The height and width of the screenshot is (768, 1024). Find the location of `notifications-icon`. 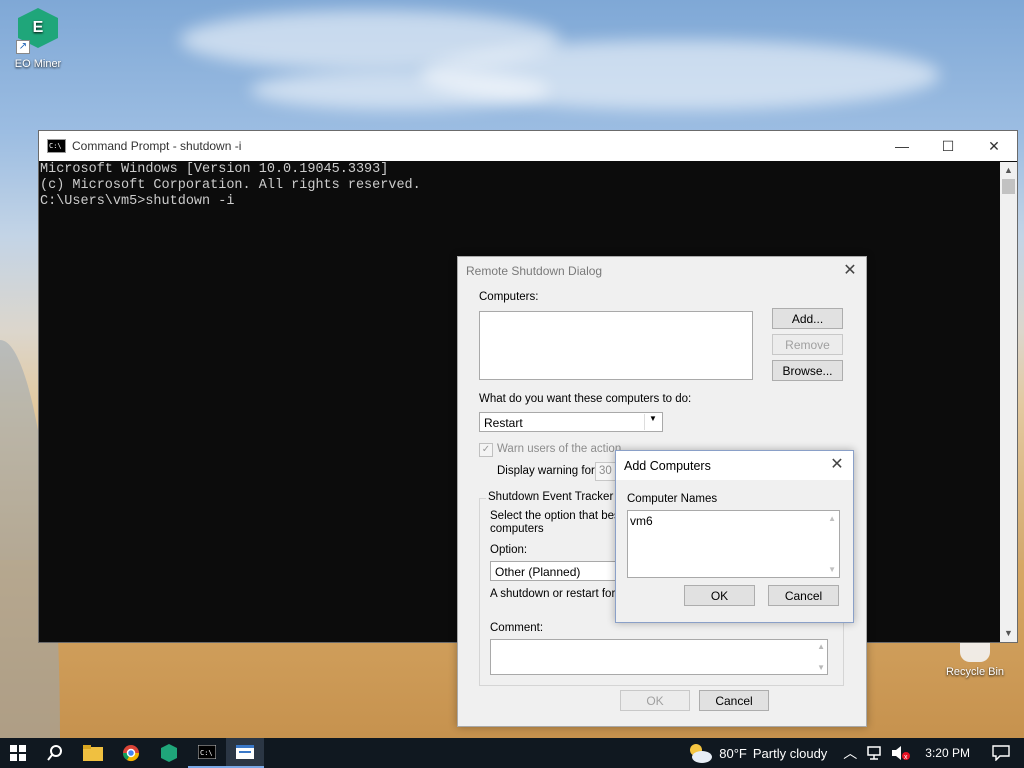

notifications-icon is located at coordinates (1001, 753).